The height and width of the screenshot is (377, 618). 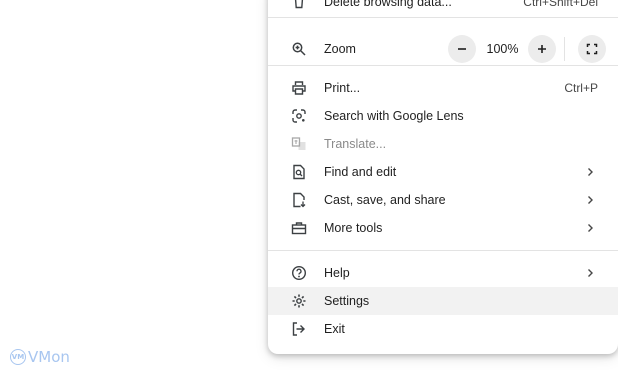 I want to click on watermark-text: VMon, so click(x=49, y=357).